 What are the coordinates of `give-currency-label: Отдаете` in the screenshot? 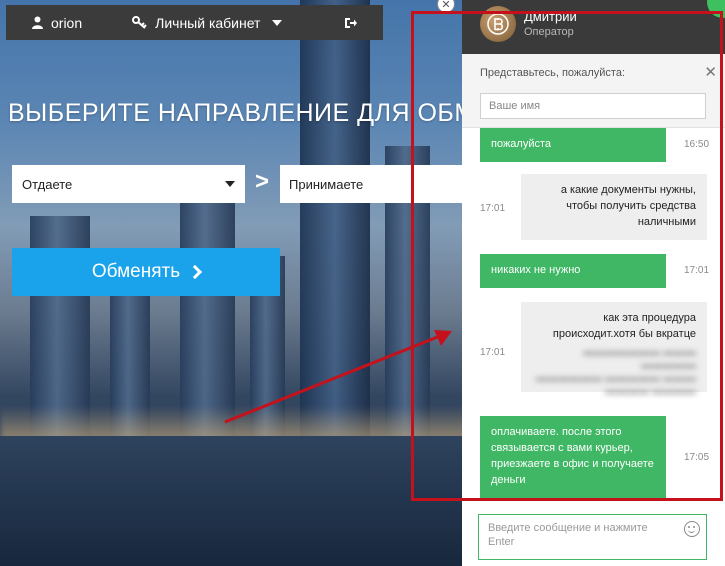 It's located at (47, 184).